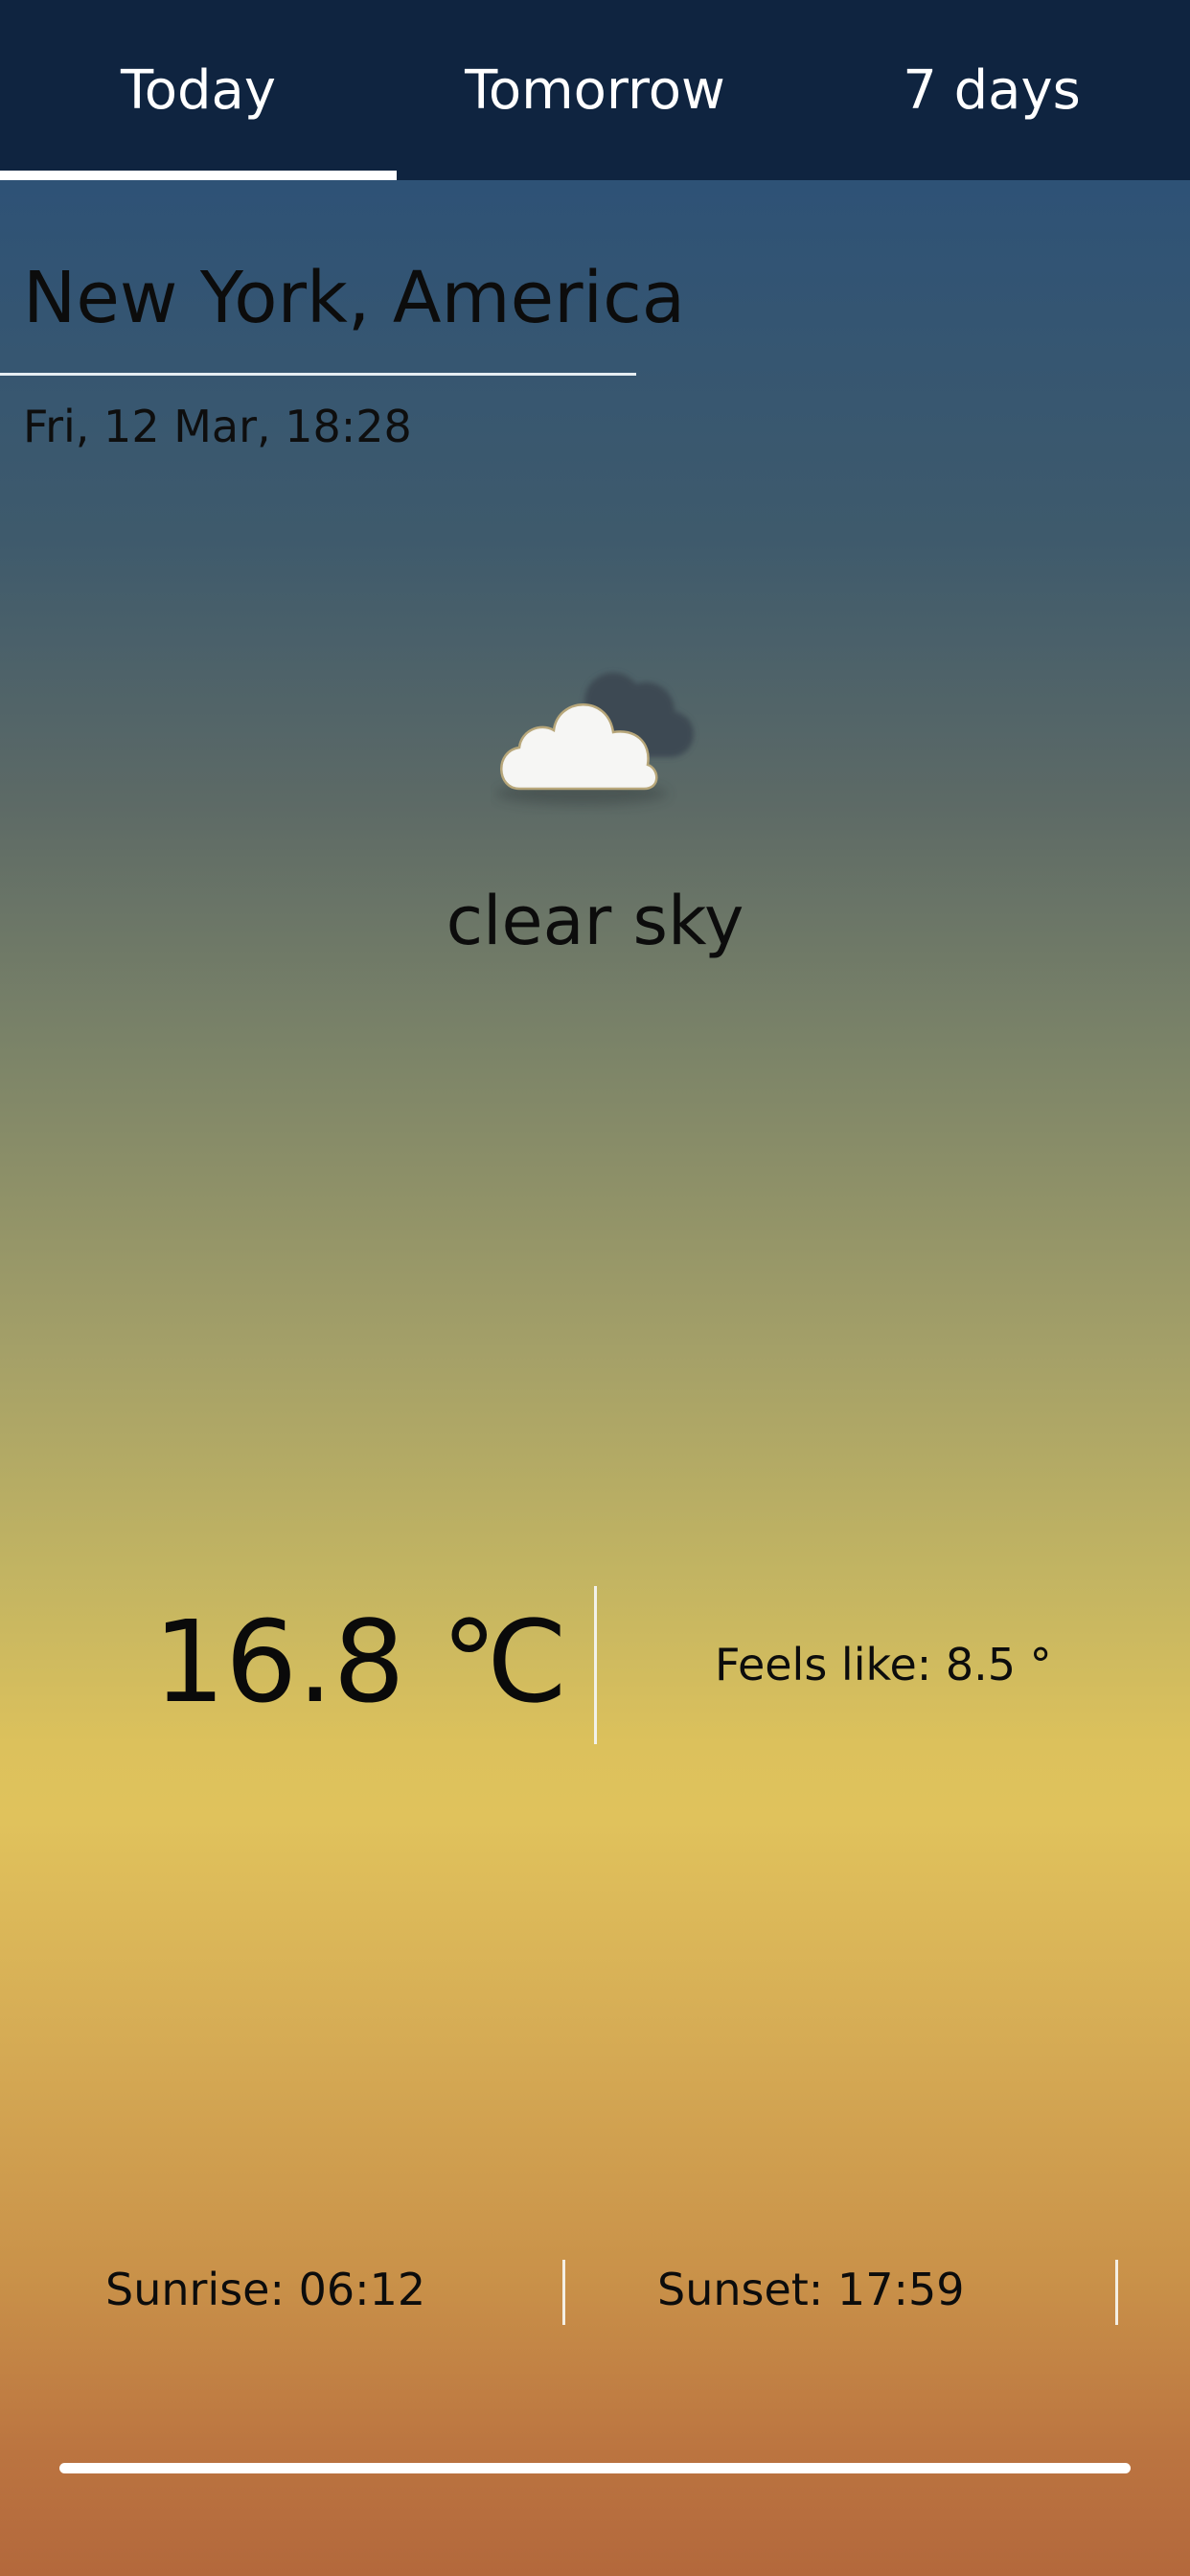 This screenshot has height=2576, width=1190. What do you see at coordinates (199, 175) in the screenshot?
I see `active-tab-indicator` at bounding box center [199, 175].